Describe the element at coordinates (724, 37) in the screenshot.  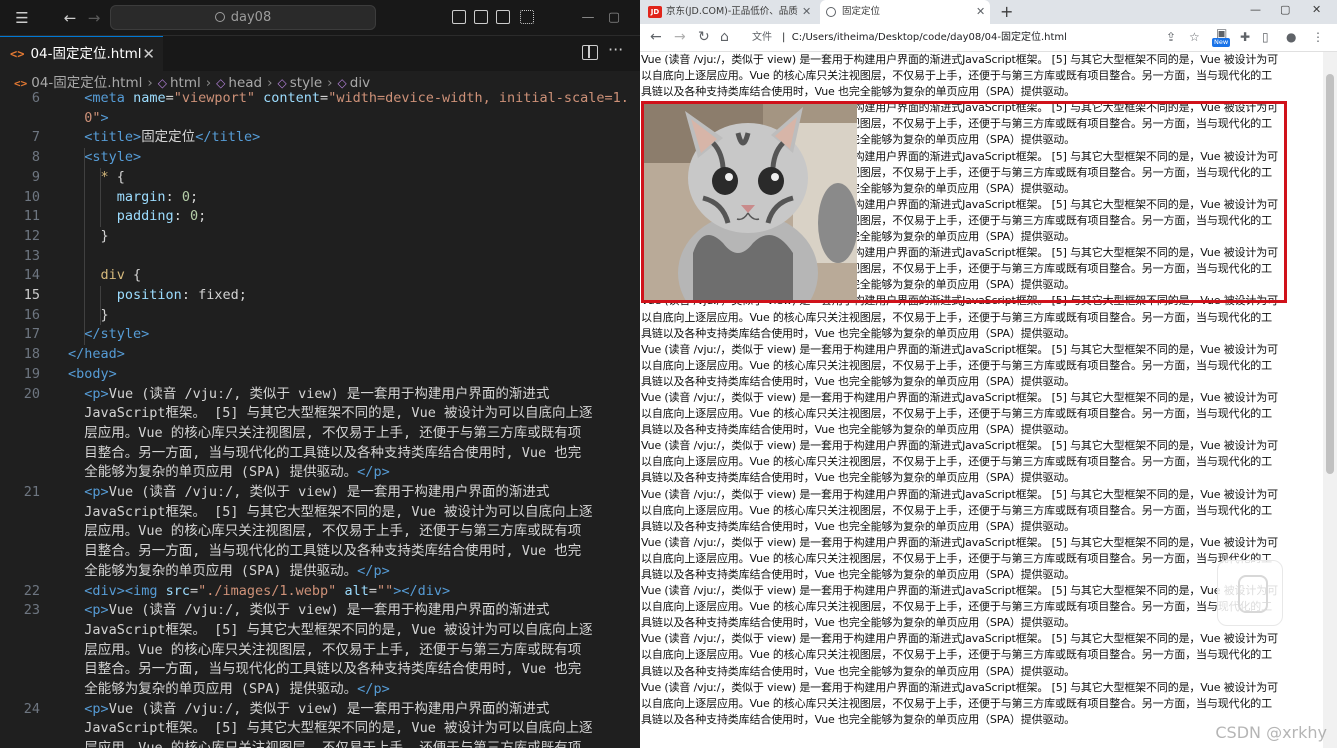
I see `home-icon: ⌂` at that location.